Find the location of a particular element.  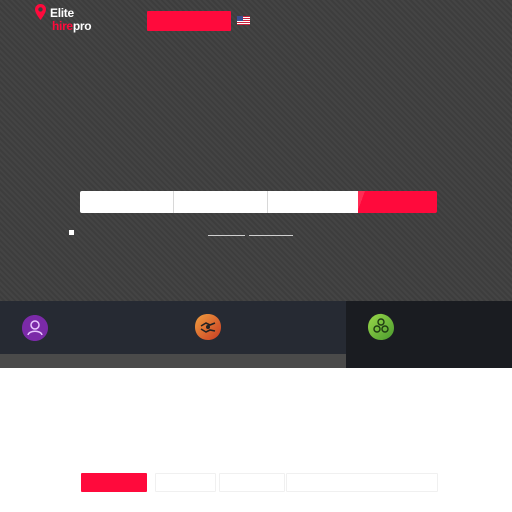

search-button is located at coordinates (397, 202).